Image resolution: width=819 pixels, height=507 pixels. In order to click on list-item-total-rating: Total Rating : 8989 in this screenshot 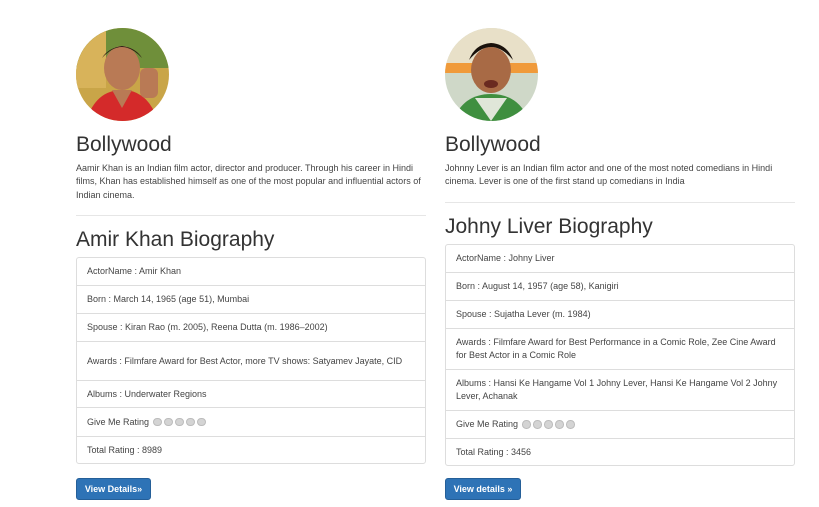, I will do `click(251, 449)`.